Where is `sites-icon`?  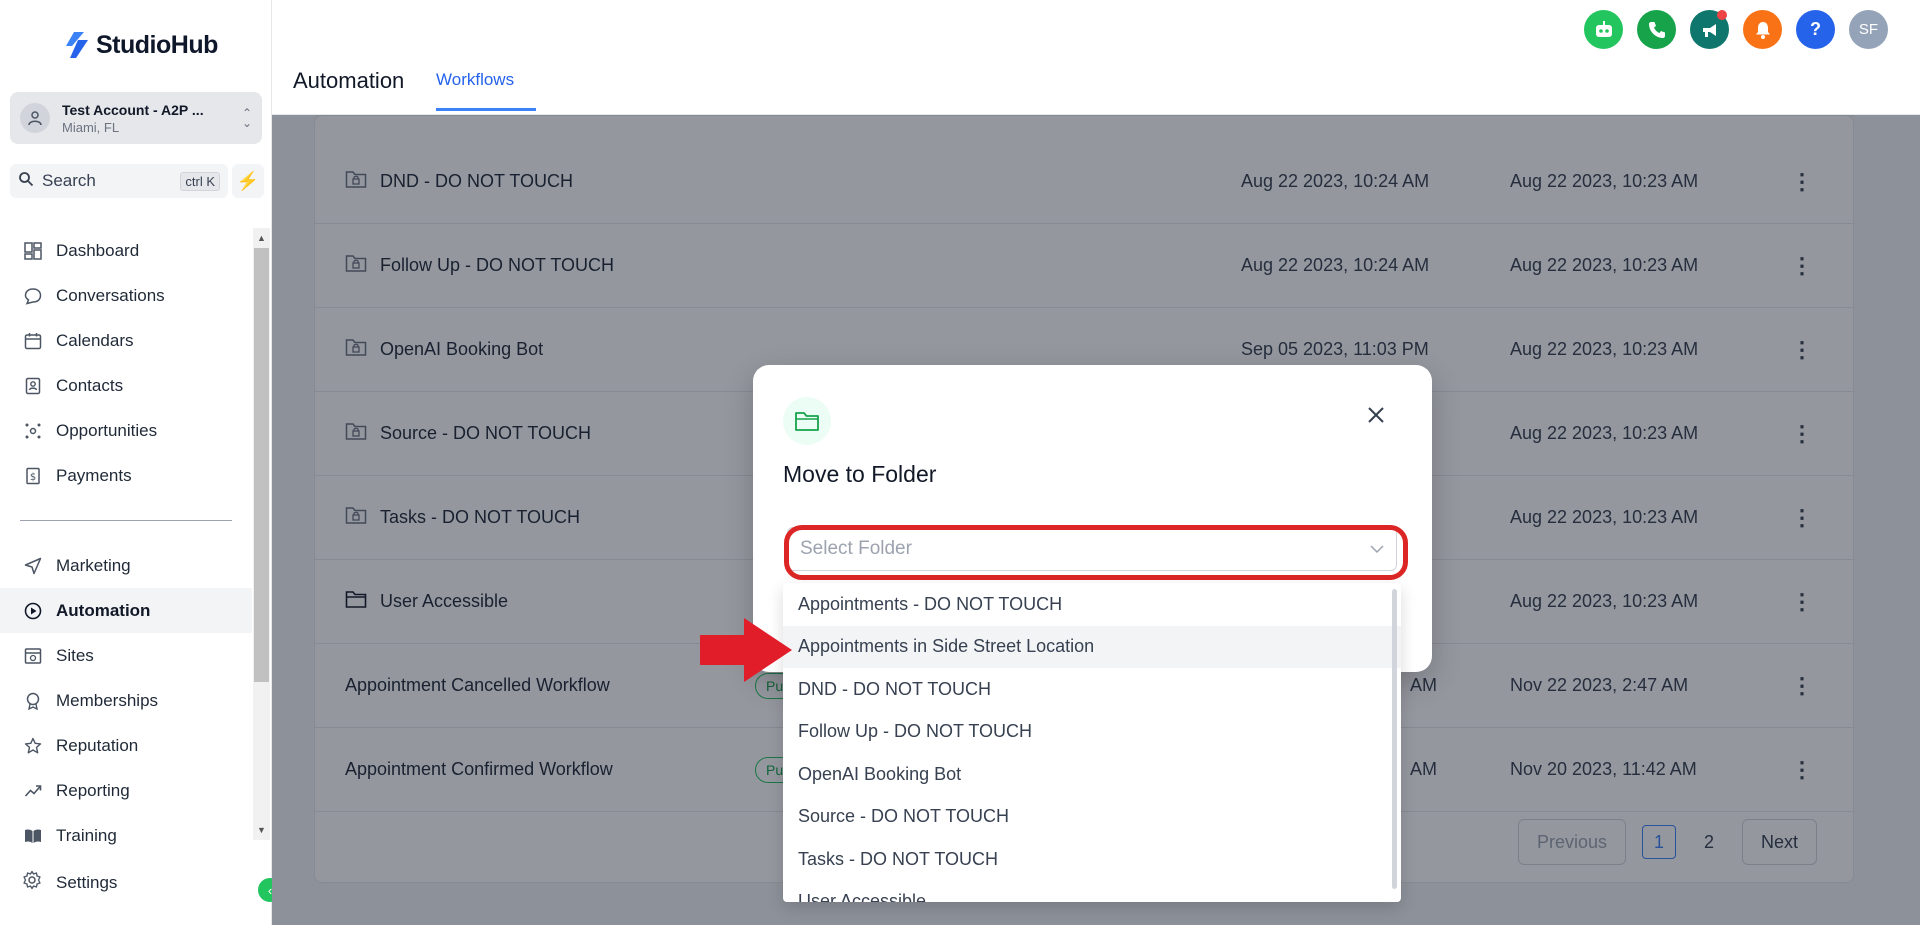 sites-icon is located at coordinates (33, 656).